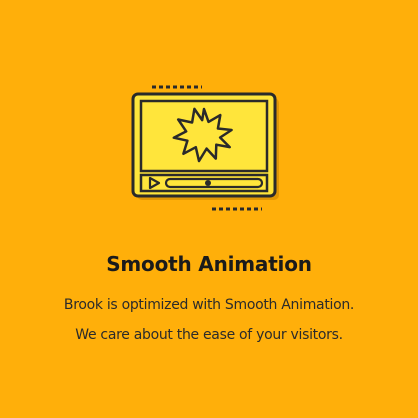 This screenshot has height=418, width=418. What do you see at coordinates (209, 264) in the screenshot?
I see `feature-title: Smooth Animation` at bounding box center [209, 264].